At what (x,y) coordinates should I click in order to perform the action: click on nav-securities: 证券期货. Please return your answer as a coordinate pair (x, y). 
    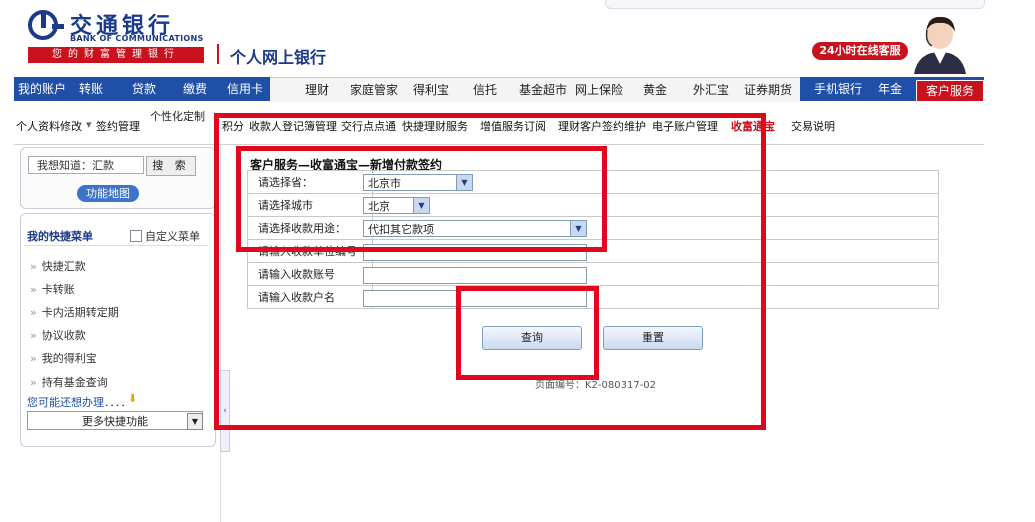
    Looking at the image, I should click on (768, 90).